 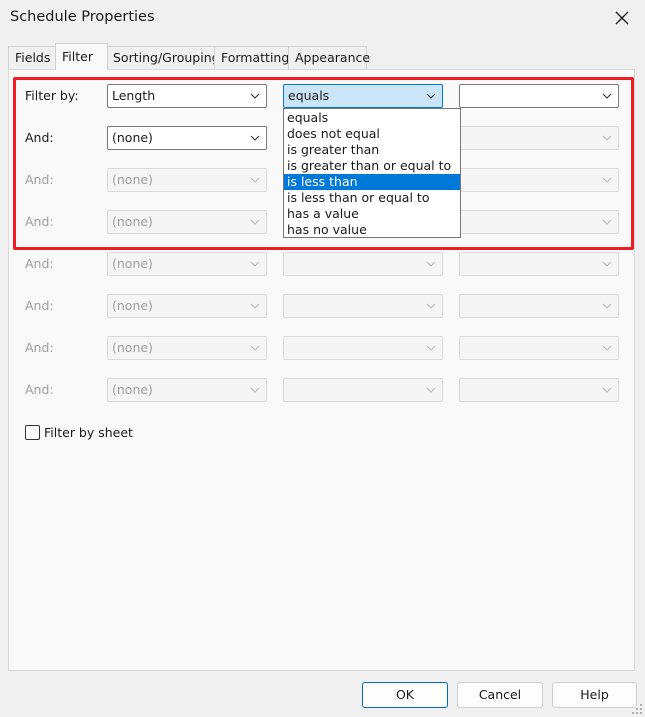 I want to click on tab-filter: Filter, so click(x=81, y=56).